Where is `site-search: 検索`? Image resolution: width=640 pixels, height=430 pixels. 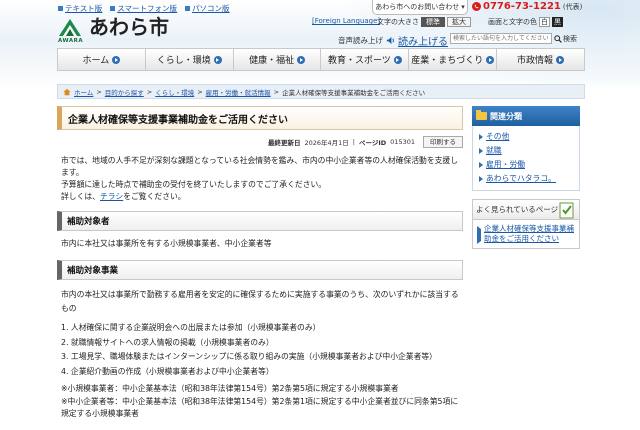
site-search: 検索 is located at coordinates (513, 38).